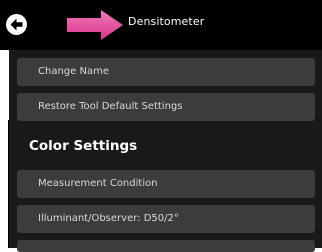 Image resolution: width=322 pixels, height=252 pixels. I want to click on change-name-button: Change Name, so click(166, 72).